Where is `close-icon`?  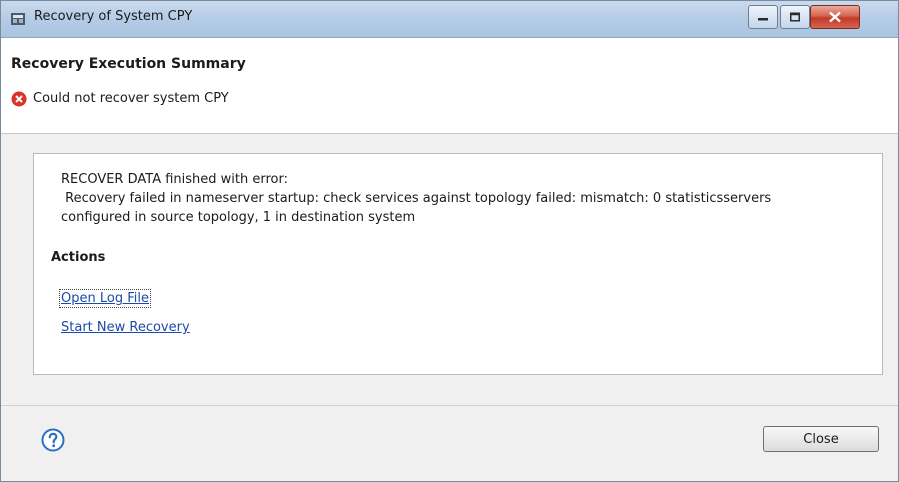
close-icon is located at coordinates (835, 17).